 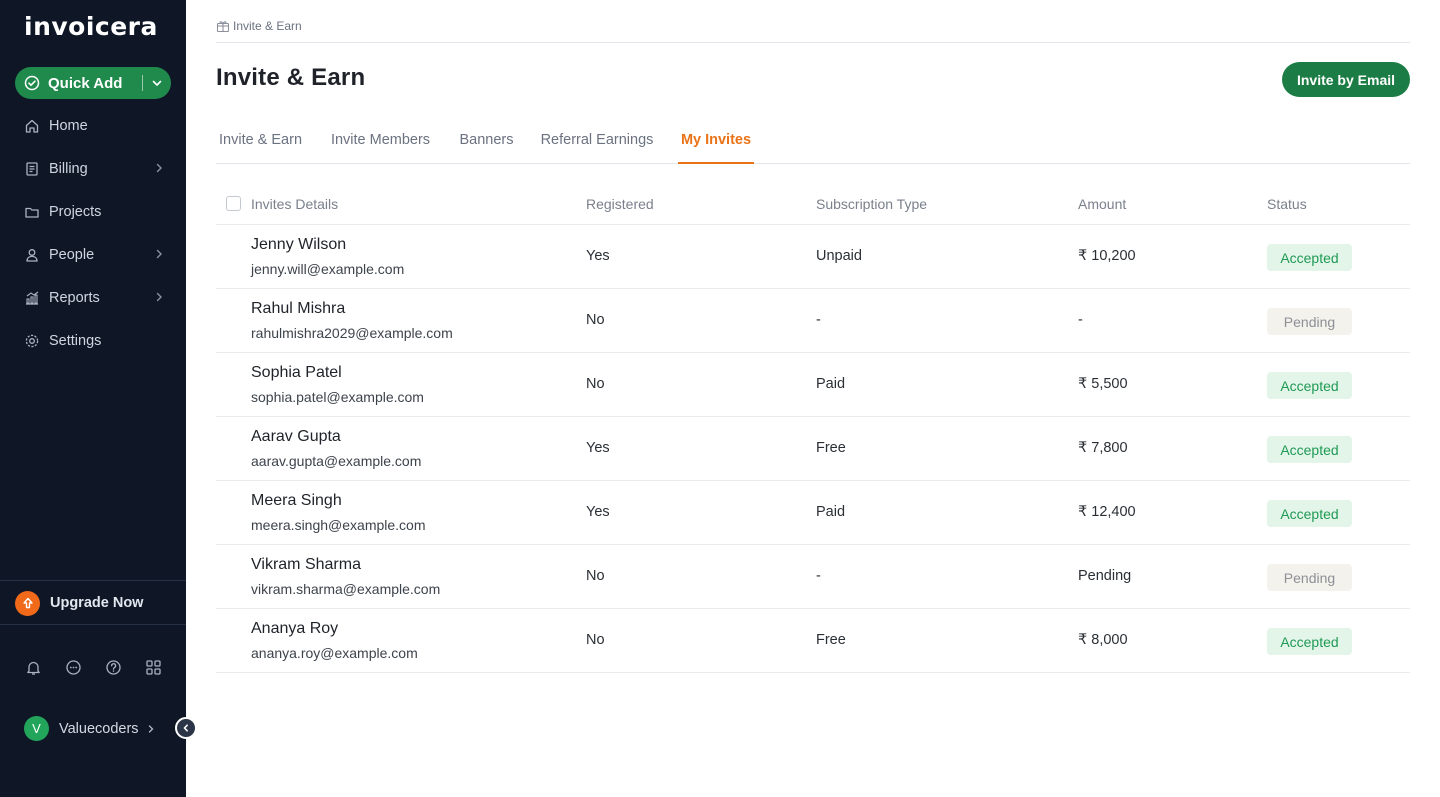 I want to click on invitee-name: Vikram Sharma, so click(x=306, y=564).